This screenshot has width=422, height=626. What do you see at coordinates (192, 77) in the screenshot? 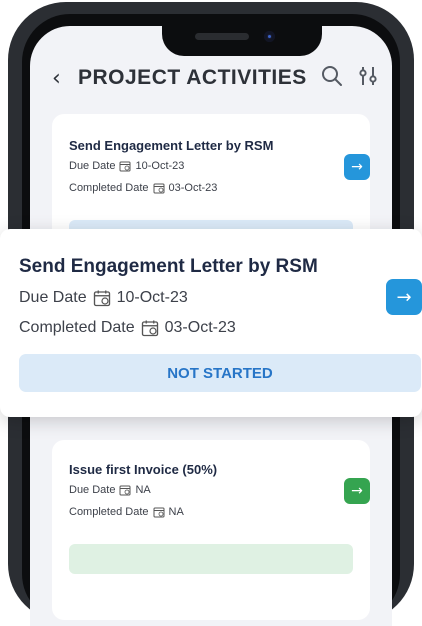
I see `page-title: PROJECT ACTIVITIES` at bounding box center [192, 77].